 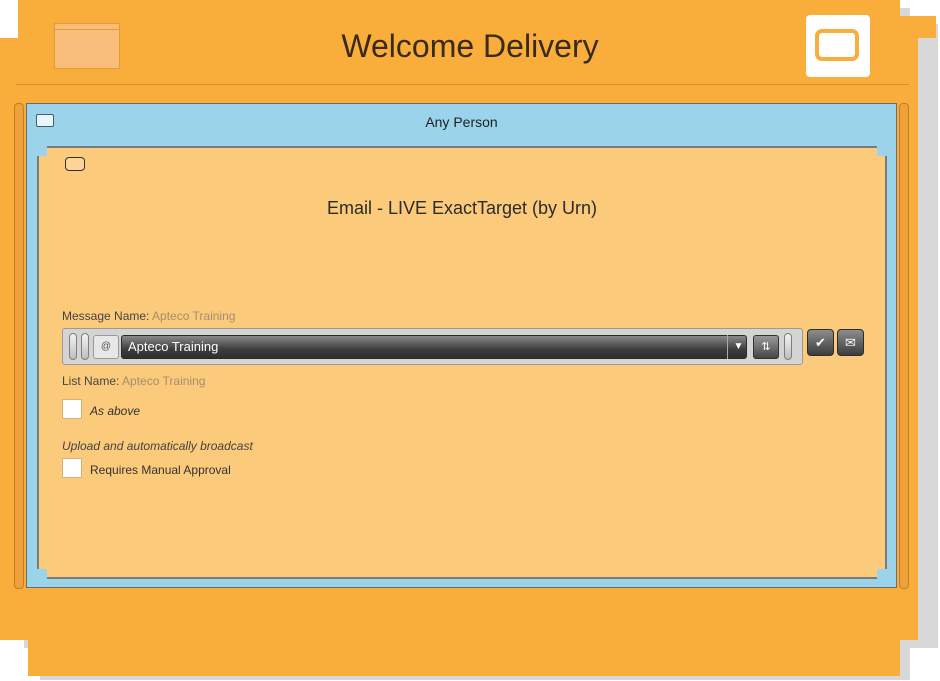 What do you see at coordinates (115, 411) in the screenshot?
I see `as-above-label: As above` at bounding box center [115, 411].